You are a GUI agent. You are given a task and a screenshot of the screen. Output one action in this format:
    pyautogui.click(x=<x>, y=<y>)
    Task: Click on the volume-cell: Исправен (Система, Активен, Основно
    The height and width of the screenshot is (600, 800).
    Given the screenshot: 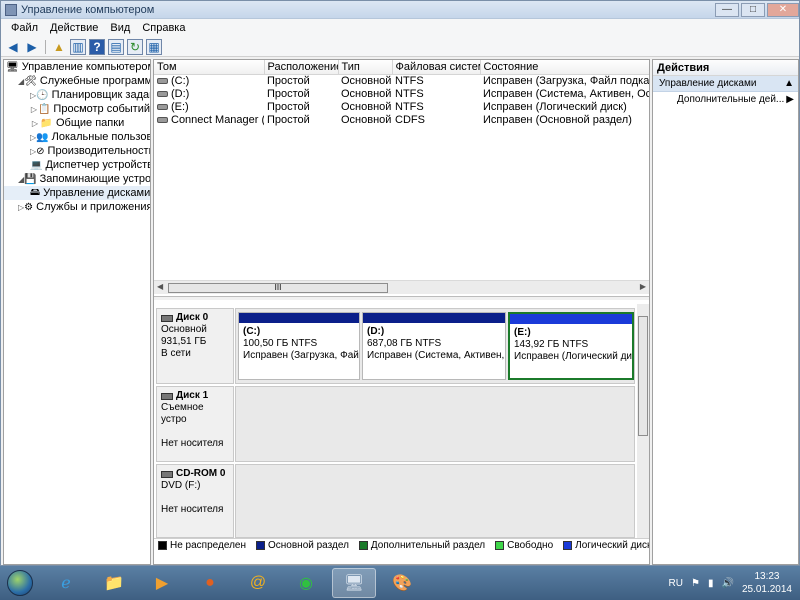 What is the action you would take?
    pyautogui.click(x=566, y=93)
    